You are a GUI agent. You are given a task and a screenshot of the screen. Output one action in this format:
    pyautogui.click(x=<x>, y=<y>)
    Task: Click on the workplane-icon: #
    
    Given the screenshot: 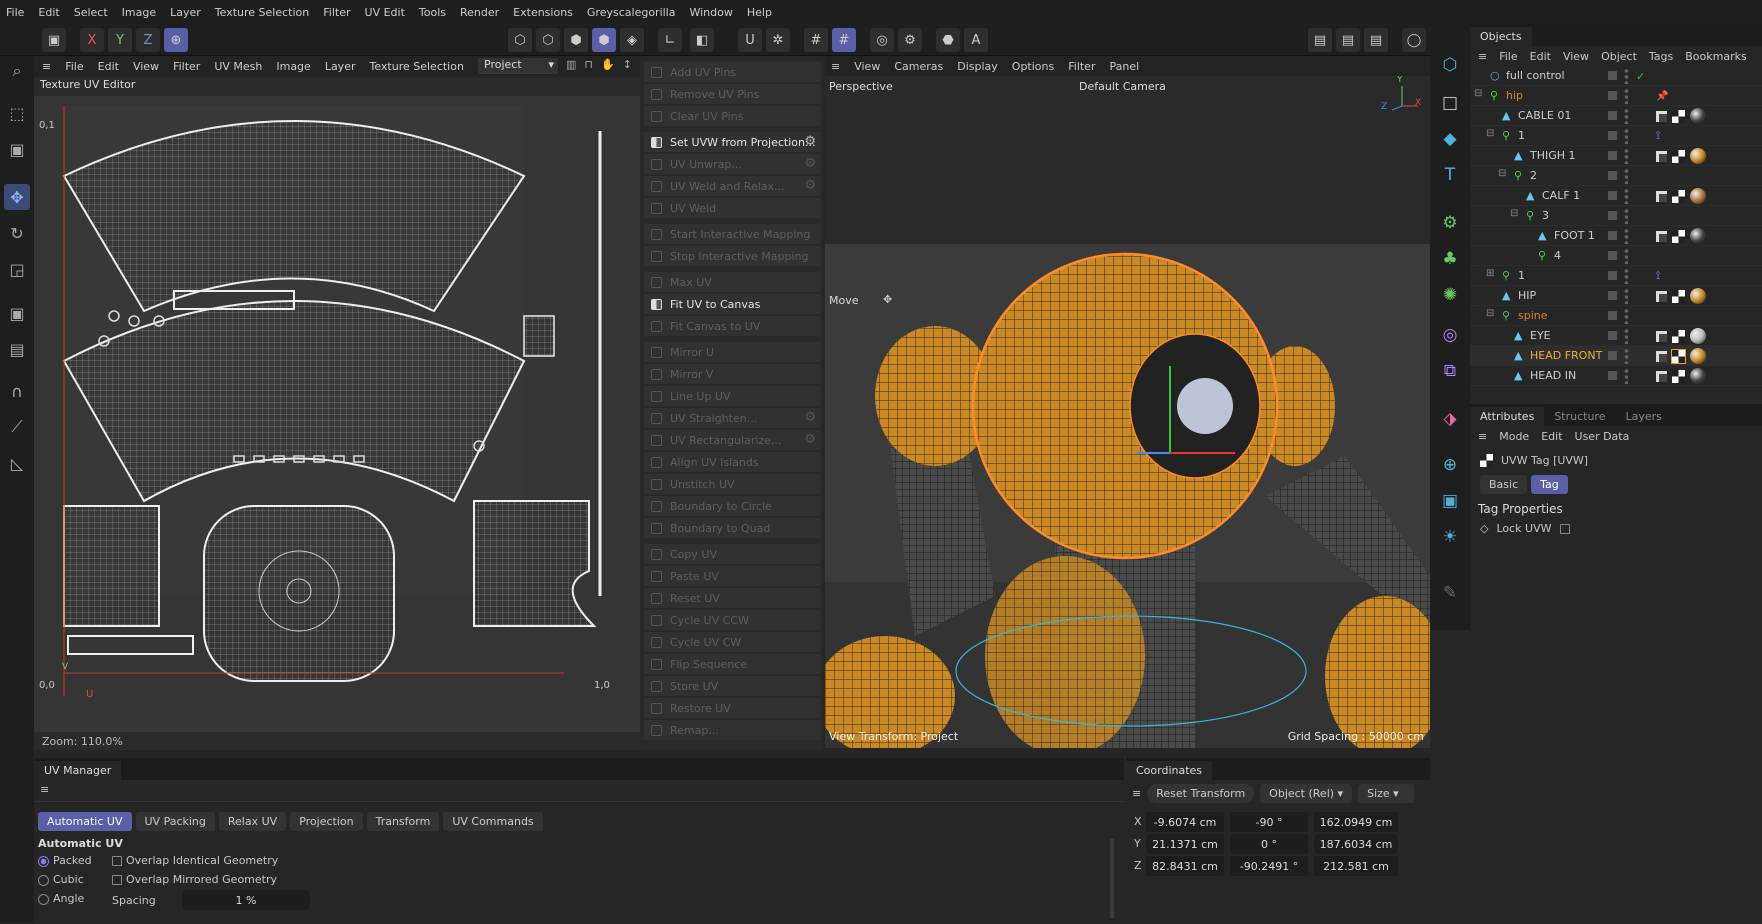 What is the action you would take?
    pyautogui.click(x=844, y=40)
    